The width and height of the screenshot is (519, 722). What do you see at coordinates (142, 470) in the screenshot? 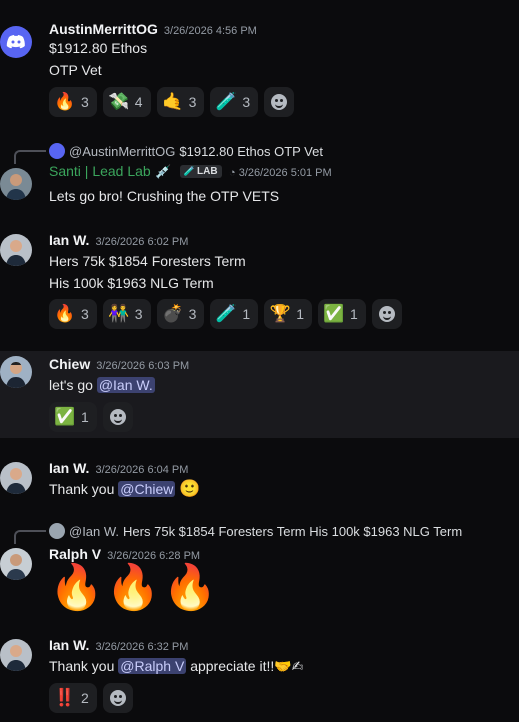
I see `timestamp: 3/26/2026 6:04 PM` at bounding box center [142, 470].